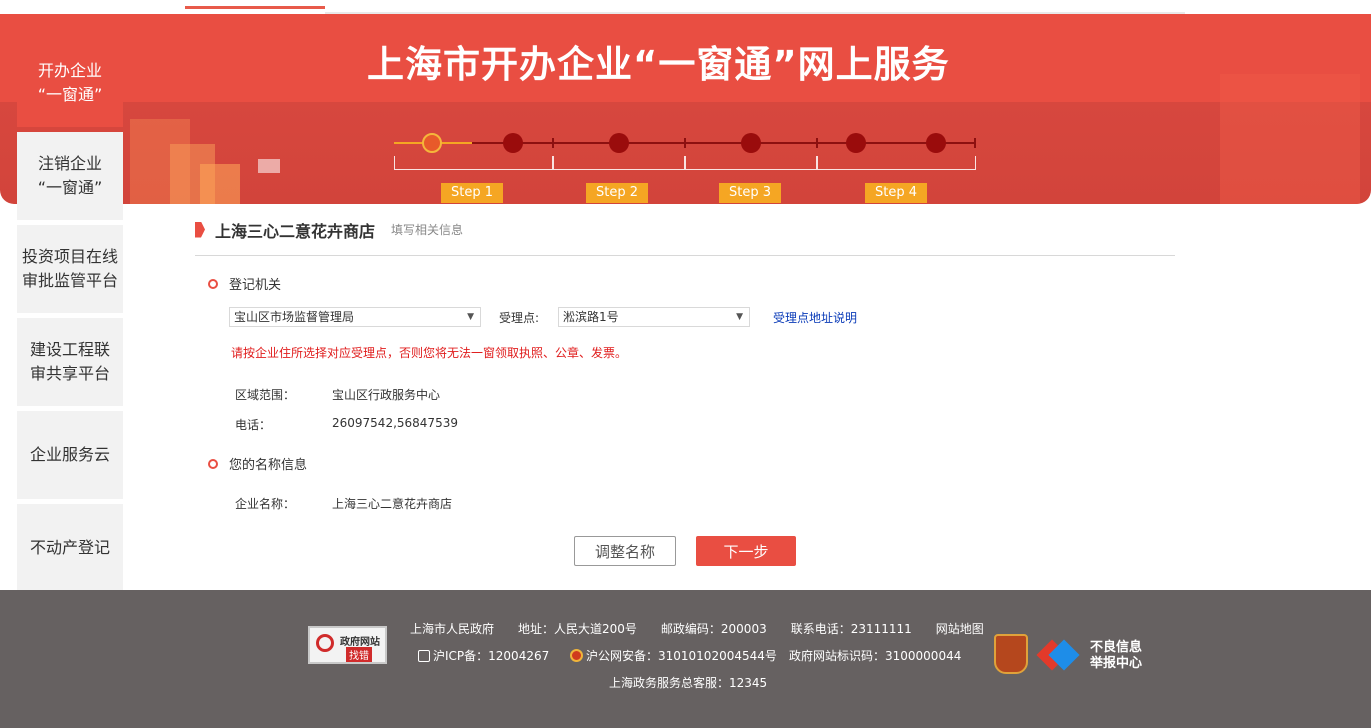  I want to click on sidebar-item-label: 开办企业, so click(69, 70).